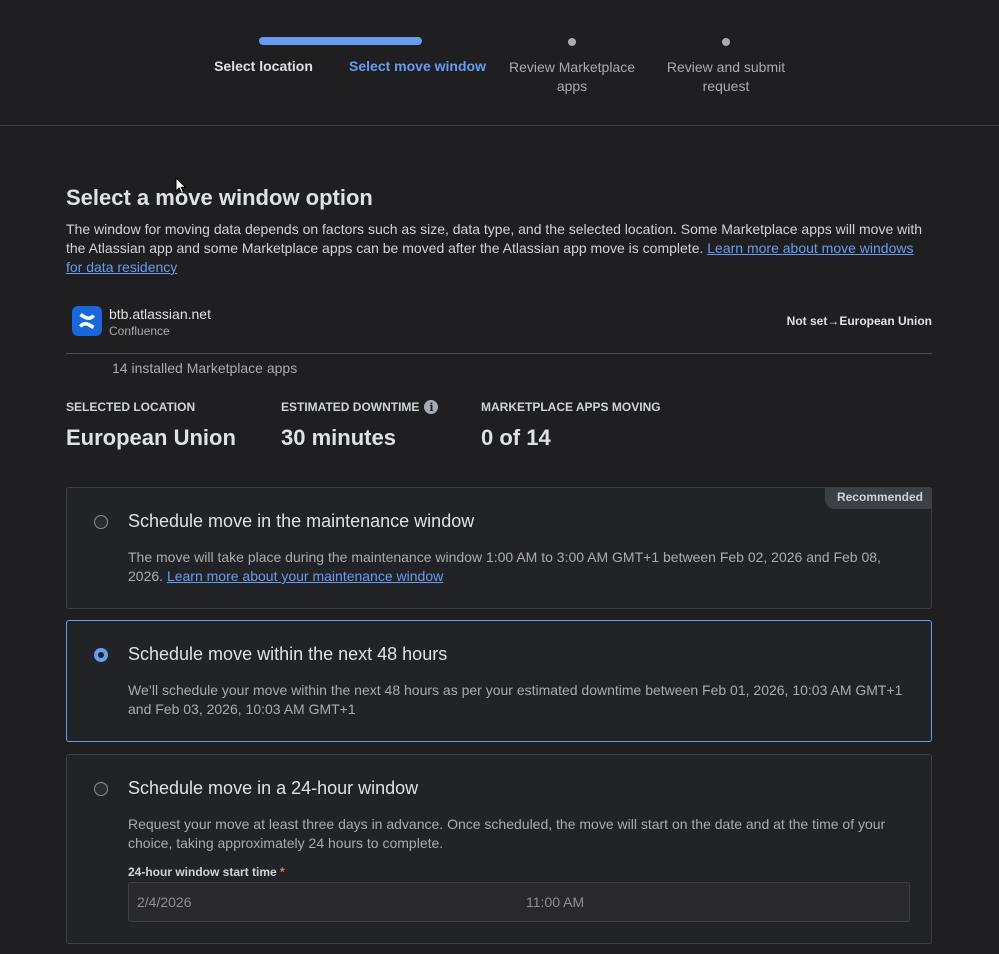 The height and width of the screenshot is (954, 999). What do you see at coordinates (164, 902) in the screenshot?
I see `date-input: 2/4/2026` at bounding box center [164, 902].